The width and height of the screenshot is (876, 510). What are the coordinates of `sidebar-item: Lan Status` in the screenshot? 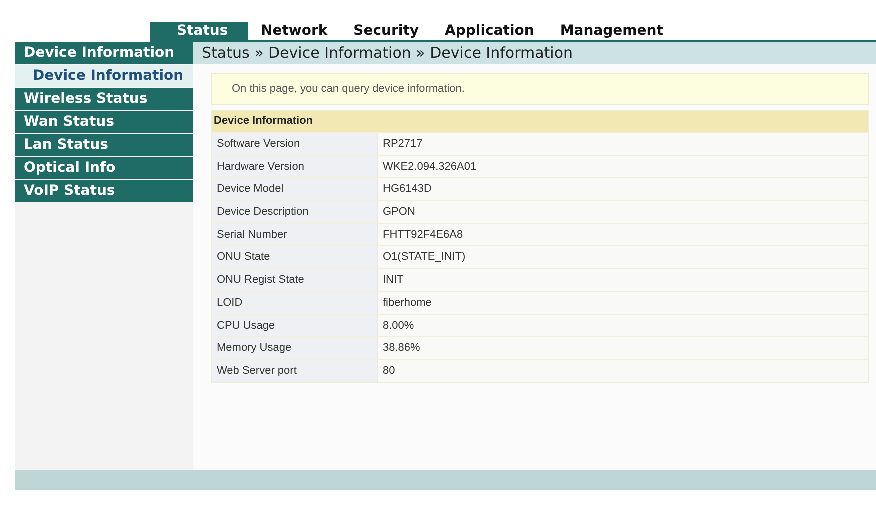 It's located at (104, 145).